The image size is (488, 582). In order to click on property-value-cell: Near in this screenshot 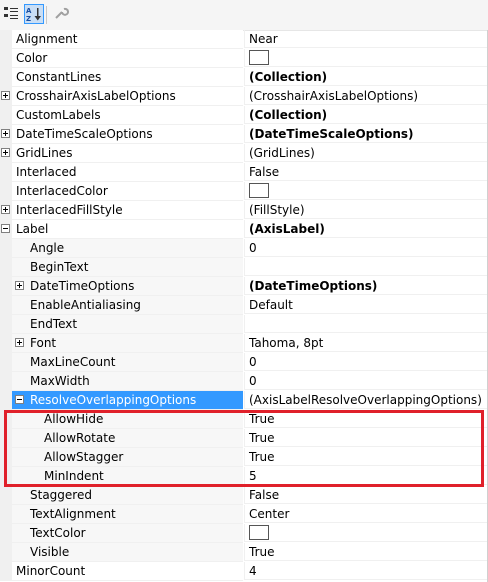, I will do `click(366, 39)`.